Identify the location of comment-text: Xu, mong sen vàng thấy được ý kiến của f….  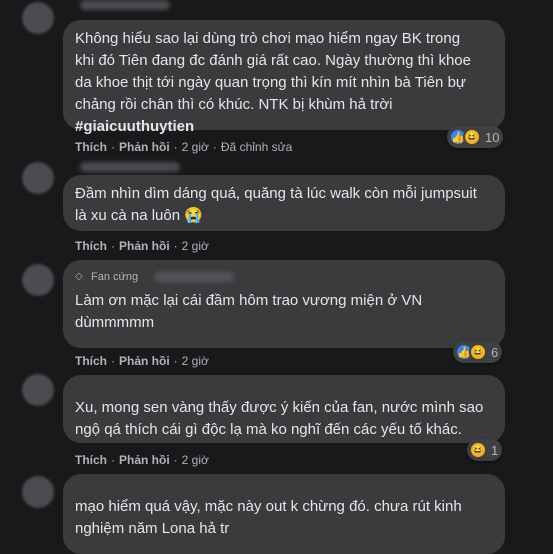
(279, 418).